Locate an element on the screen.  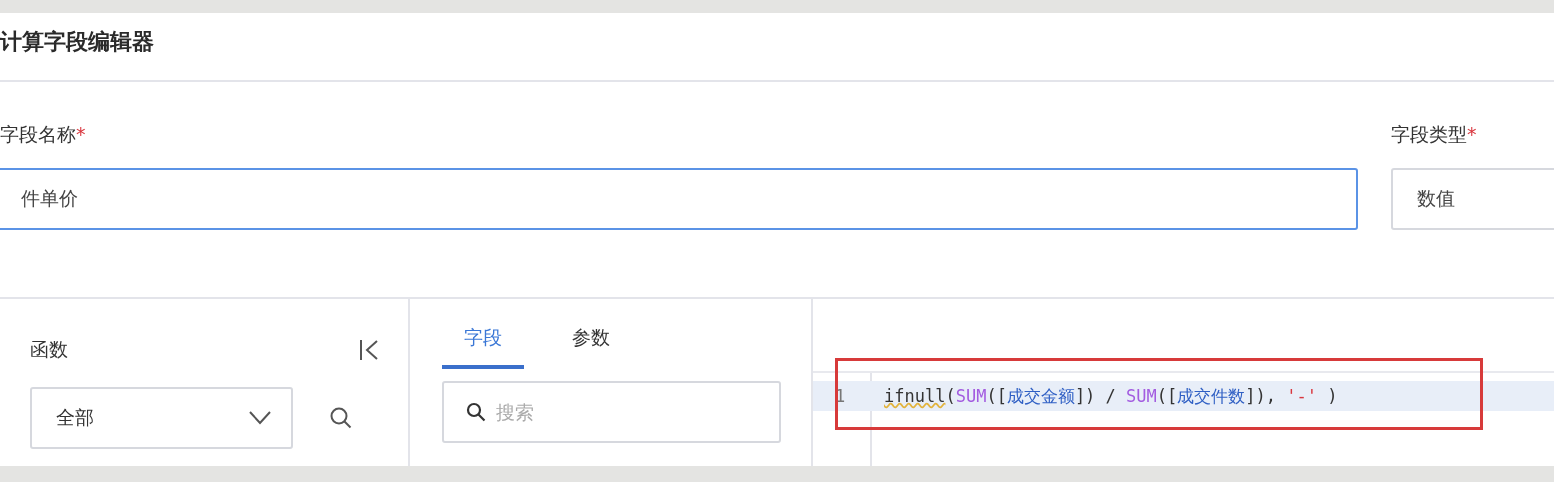
dialog-title: 计算字段编辑器 is located at coordinates (77, 41).